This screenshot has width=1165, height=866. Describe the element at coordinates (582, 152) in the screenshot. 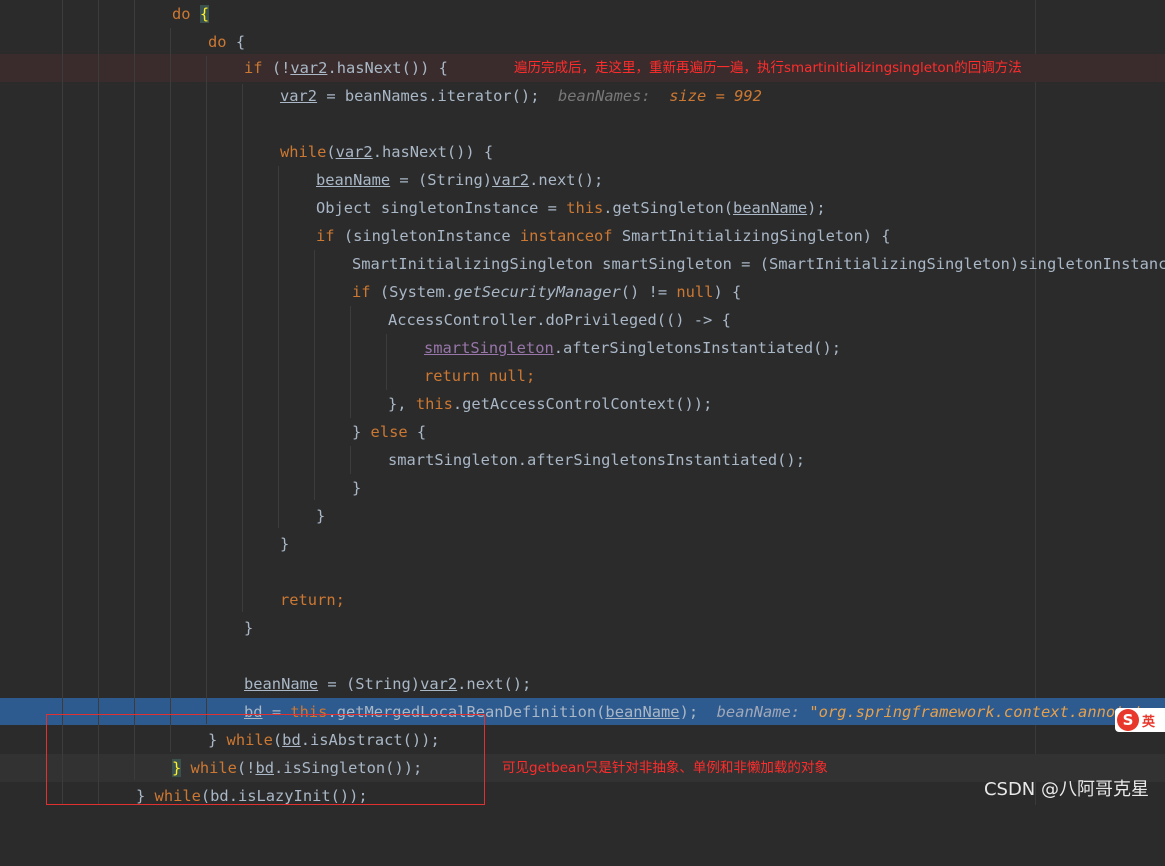

I see `code-line: while(var2.hasNext()) {` at that location.